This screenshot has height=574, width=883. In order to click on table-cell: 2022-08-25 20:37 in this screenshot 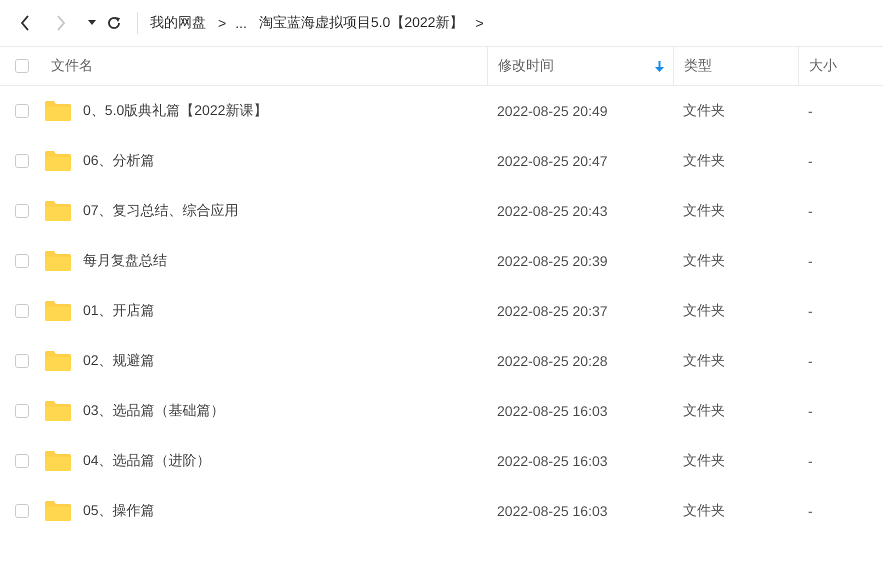, I will do `click(552, 311)`.